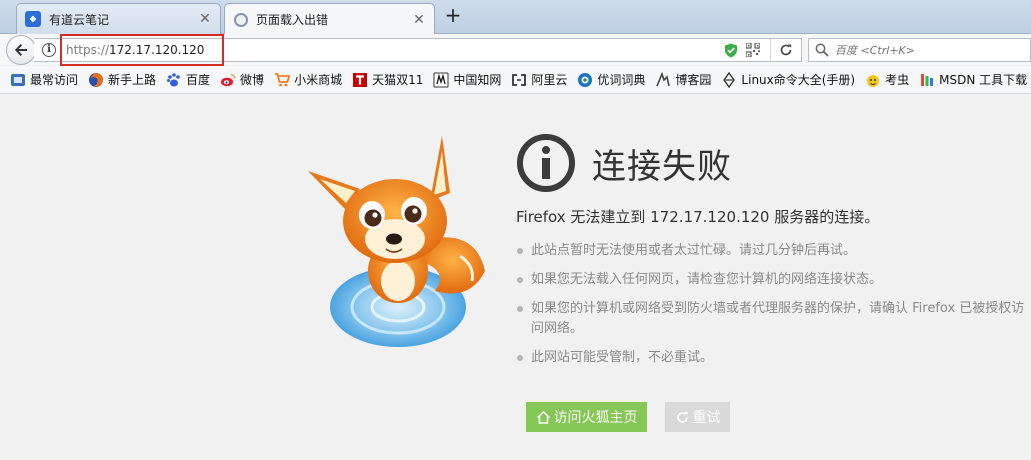 The image size is (1031, 460). What do you see at coordinates (54, 80) in the screenshot?
I see `bookmark-label: 最常访问` at bounding box center [54, 80].